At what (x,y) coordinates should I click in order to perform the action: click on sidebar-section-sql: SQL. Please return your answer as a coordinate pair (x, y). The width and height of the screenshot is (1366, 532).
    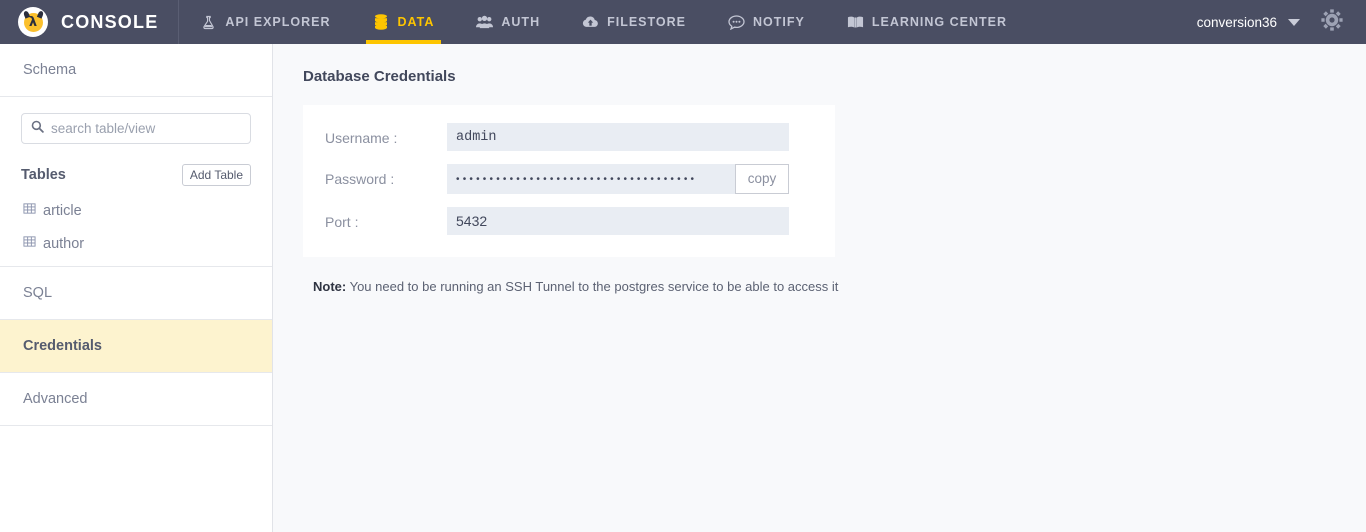
    Looking at the image, I should click on (136, 294).